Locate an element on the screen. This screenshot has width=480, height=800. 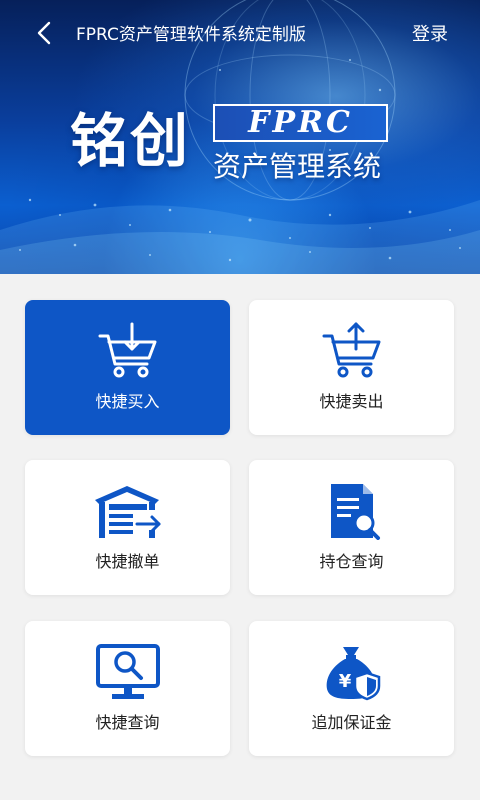
warehouse-exit-icon is located at coordinates (127, 512).